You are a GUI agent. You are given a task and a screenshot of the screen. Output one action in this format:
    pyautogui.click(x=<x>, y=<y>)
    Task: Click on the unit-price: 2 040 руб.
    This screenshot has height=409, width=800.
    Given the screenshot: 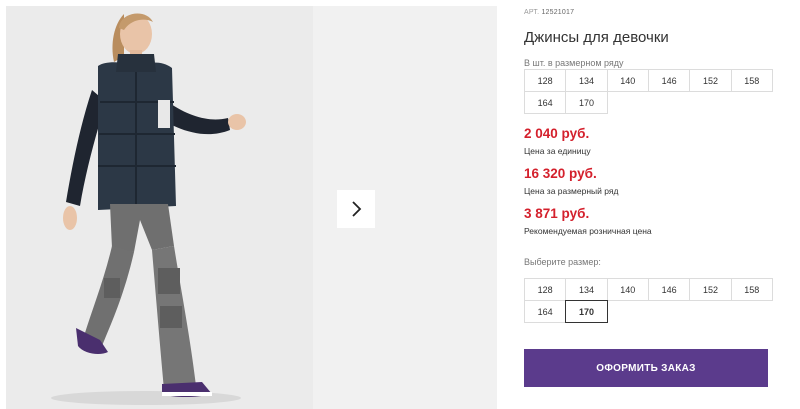 What is the action you would take?
    pyautogui.click(x=557, y=133)
    